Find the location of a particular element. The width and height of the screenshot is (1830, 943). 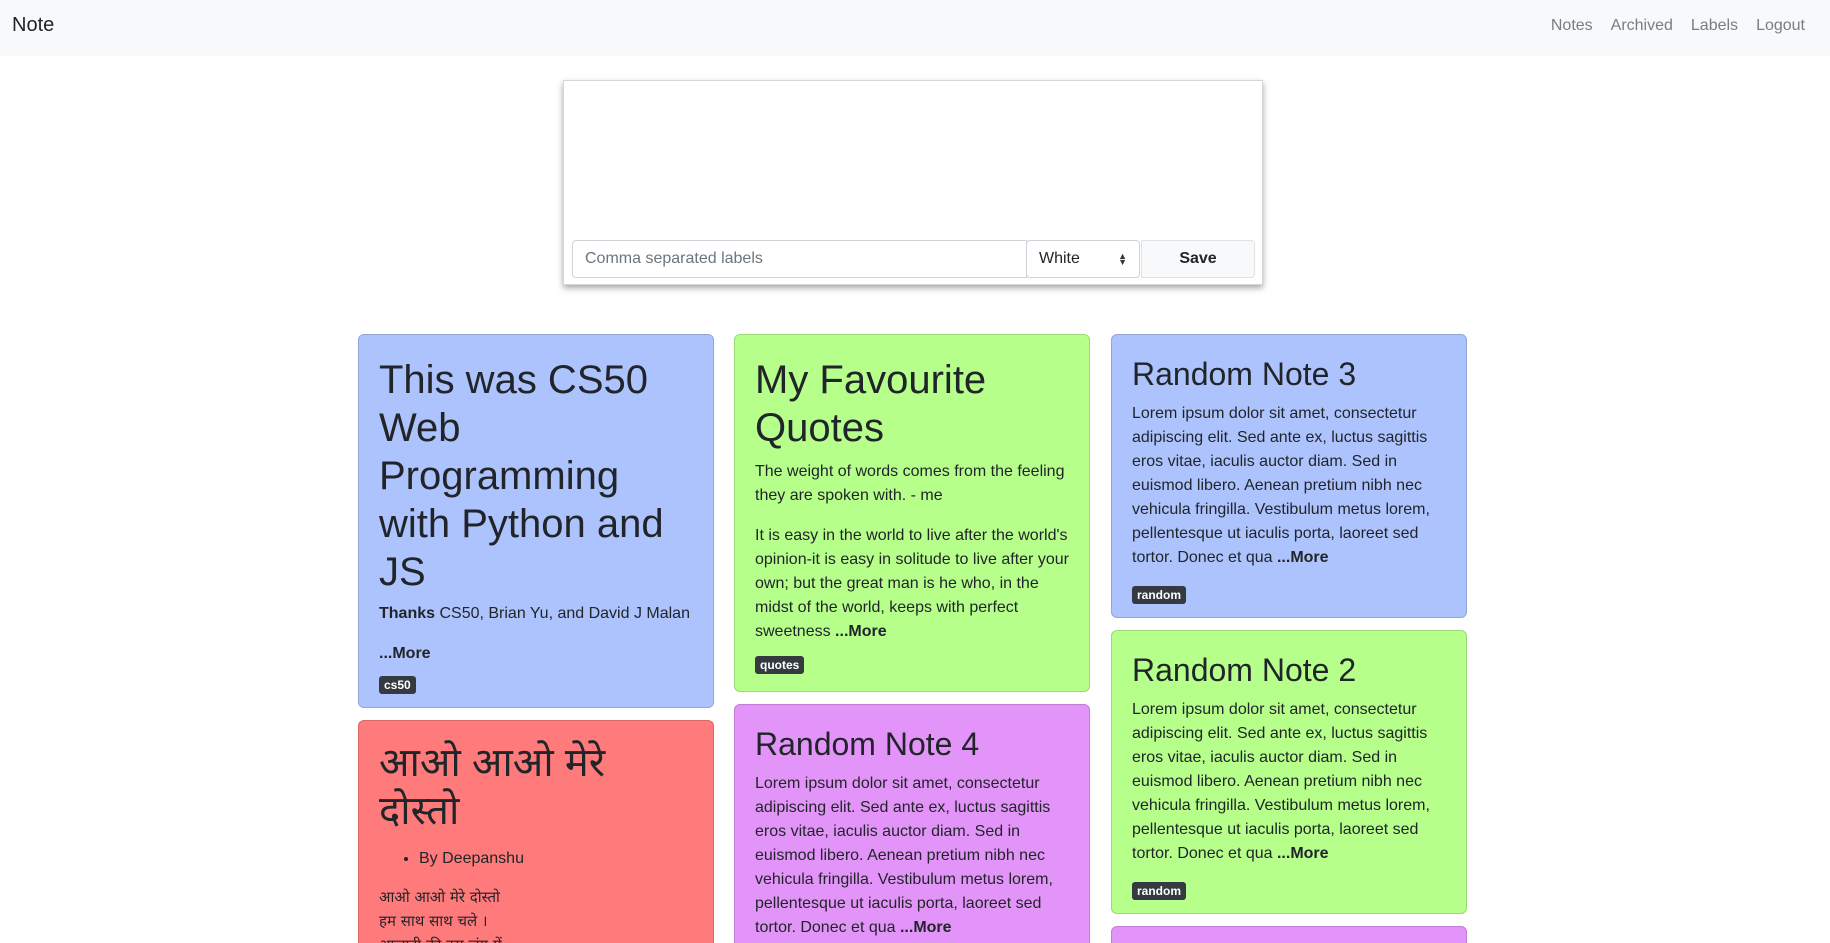

note-composer: Comma separated labels White ▲ ▼ Save is located at coordinates (913, 182).